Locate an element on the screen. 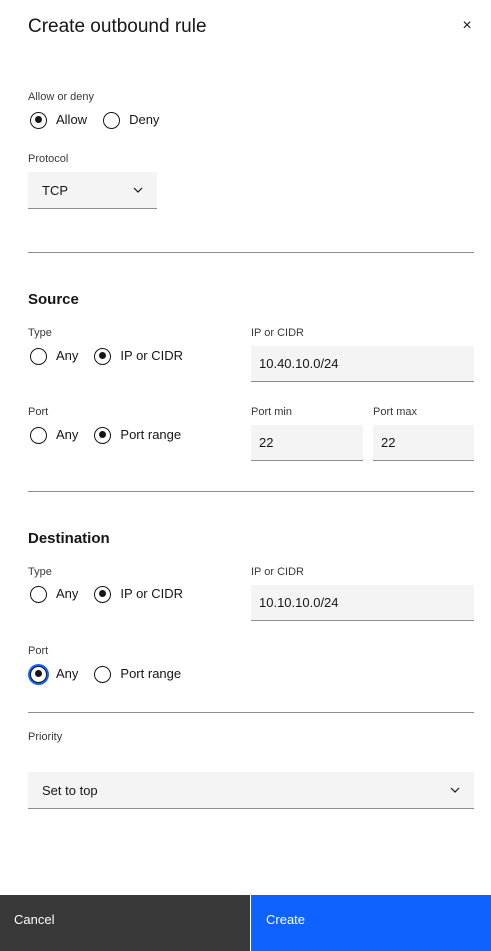  source-ip-label: IP or CIDR is located at coordinates (277, 333).